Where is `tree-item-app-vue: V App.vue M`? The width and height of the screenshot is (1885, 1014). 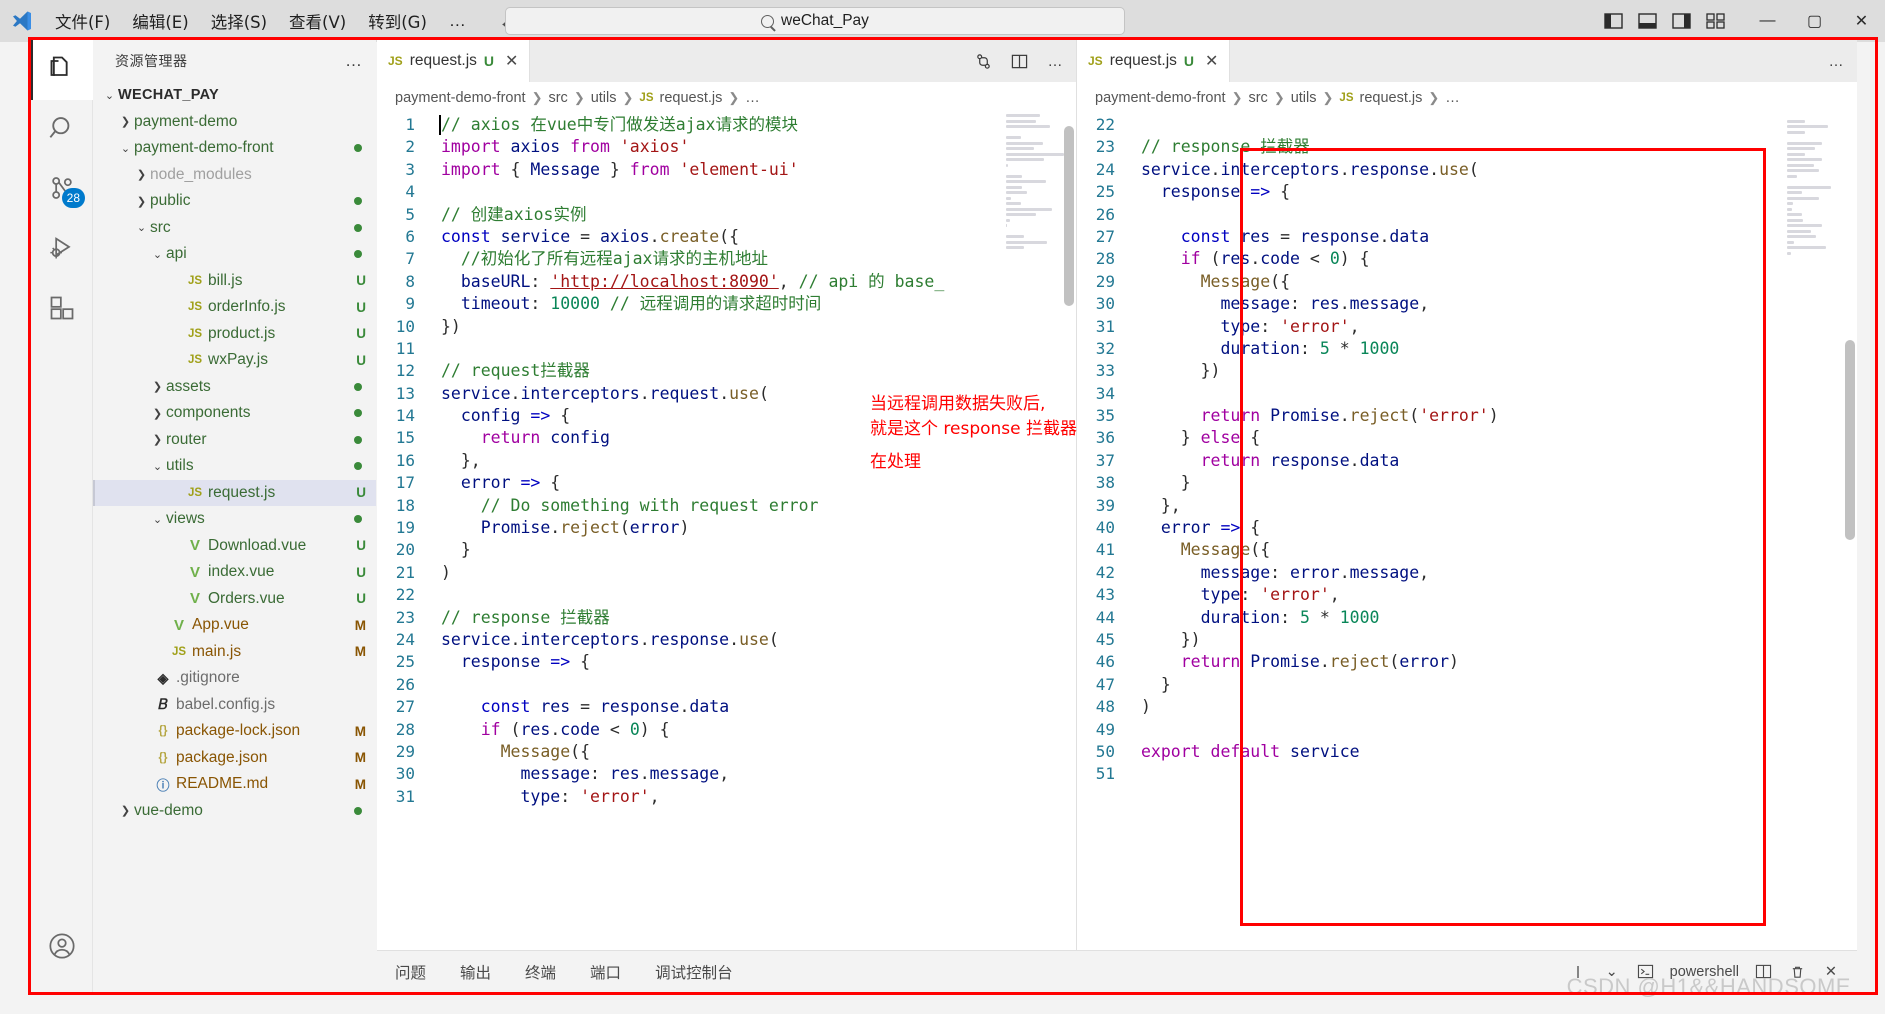 tree-item-app-vue: V App.vue M is located at coordinates (234, 625).